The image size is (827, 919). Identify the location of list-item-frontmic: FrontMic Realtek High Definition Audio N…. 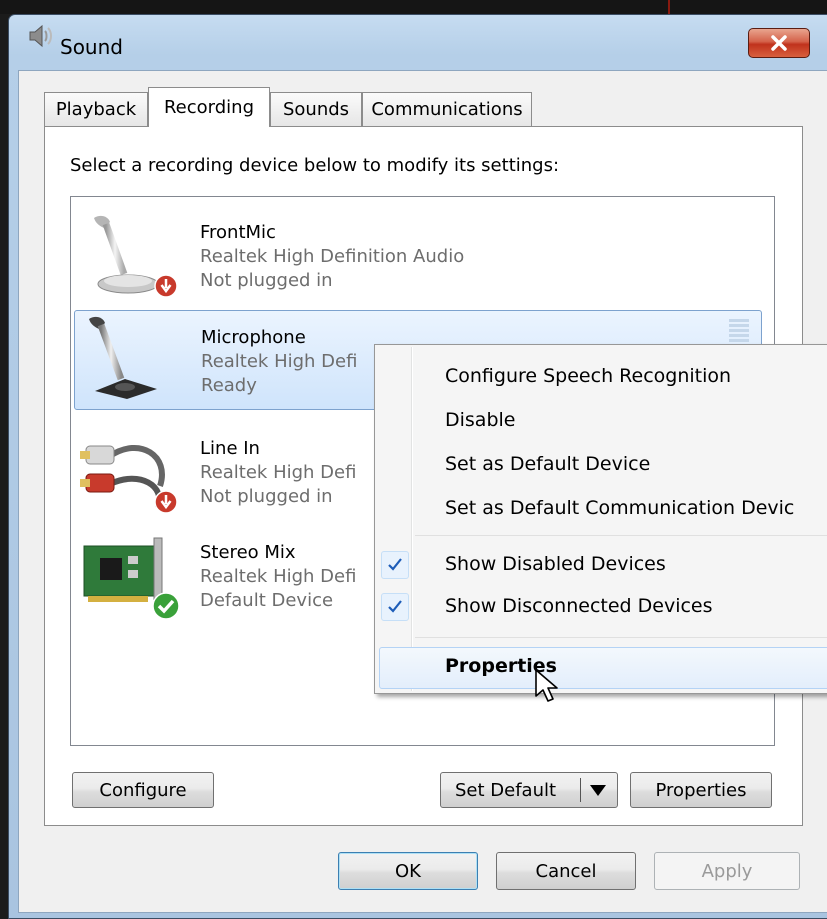
(417, 252).